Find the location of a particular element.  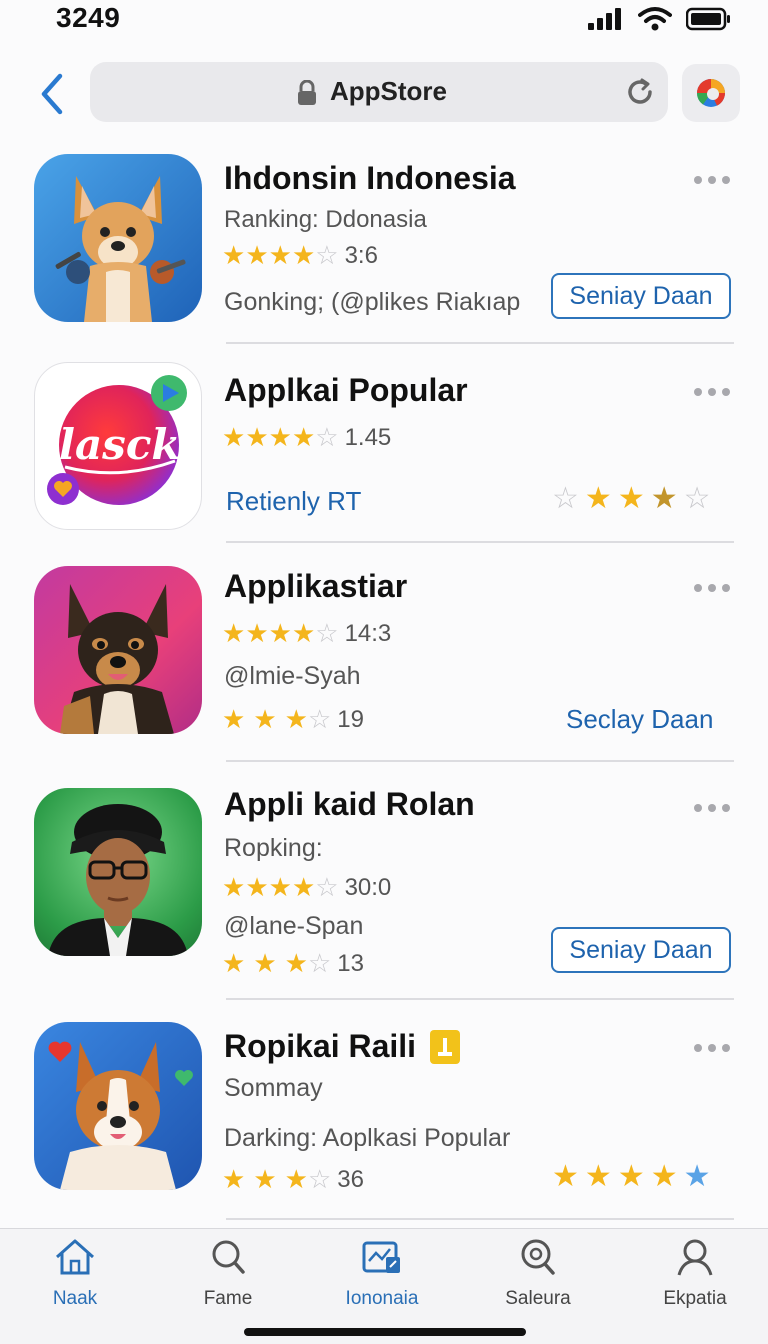

app-subtitle: Ranking: Ddonasia is located at coordinates (325, 219).